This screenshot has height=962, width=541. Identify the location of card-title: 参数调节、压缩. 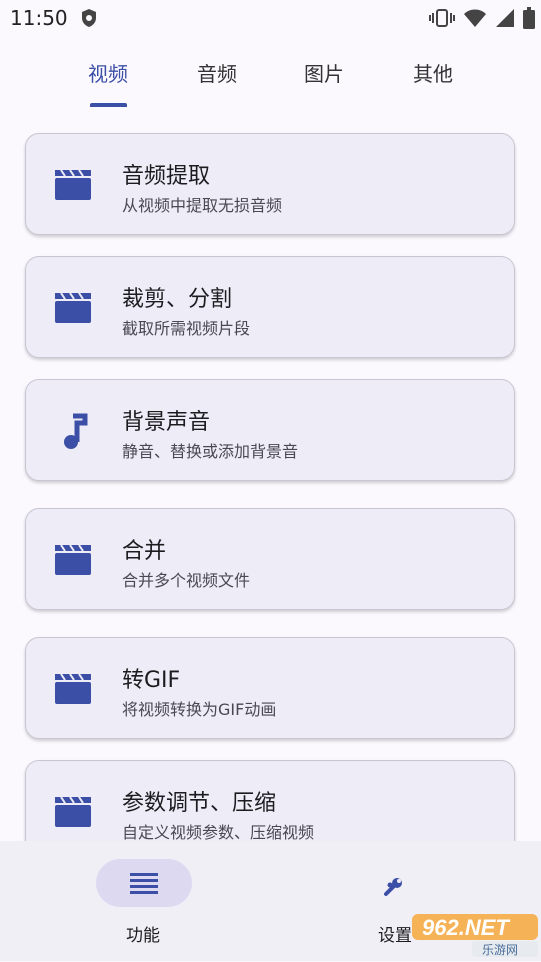
(199, 803).